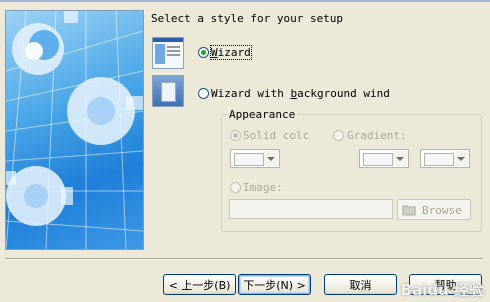 This screenshot has width=490, height=302. Describe the element at coordinates (442, 210) in the screenshot. I see `browse-label: Browse` at that location.